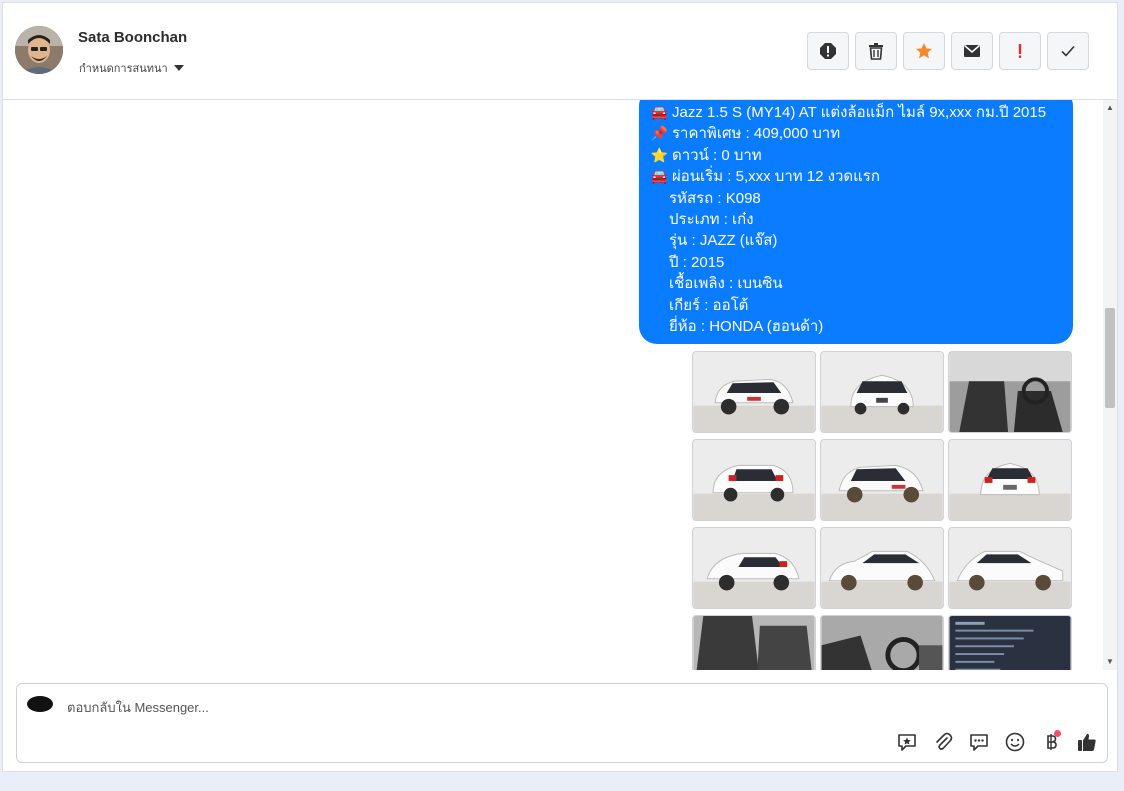  What do you see at coordinates (723, 241) in the screenshot?
I see `message-text: รุ่น : JAZZ (แจ๊ส)` at bounding box center [723, 241].